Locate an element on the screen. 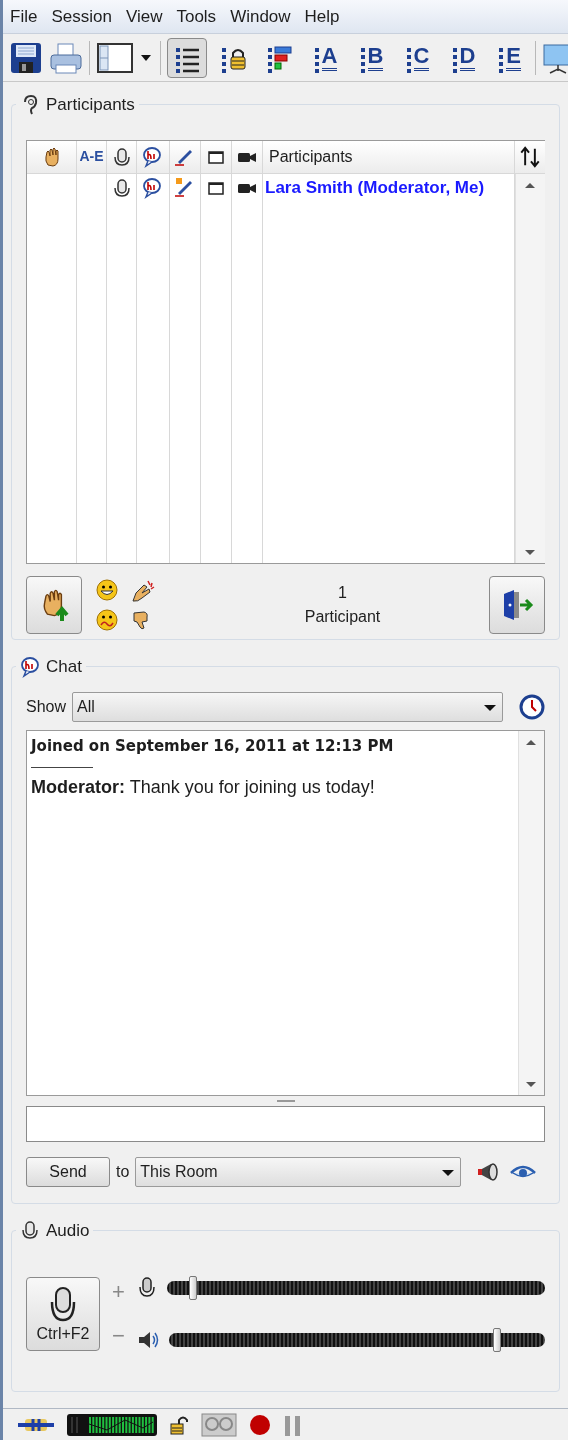 The width and height of the screenshot is (568, 1440). save-icon is located at coordinates (26, 57).